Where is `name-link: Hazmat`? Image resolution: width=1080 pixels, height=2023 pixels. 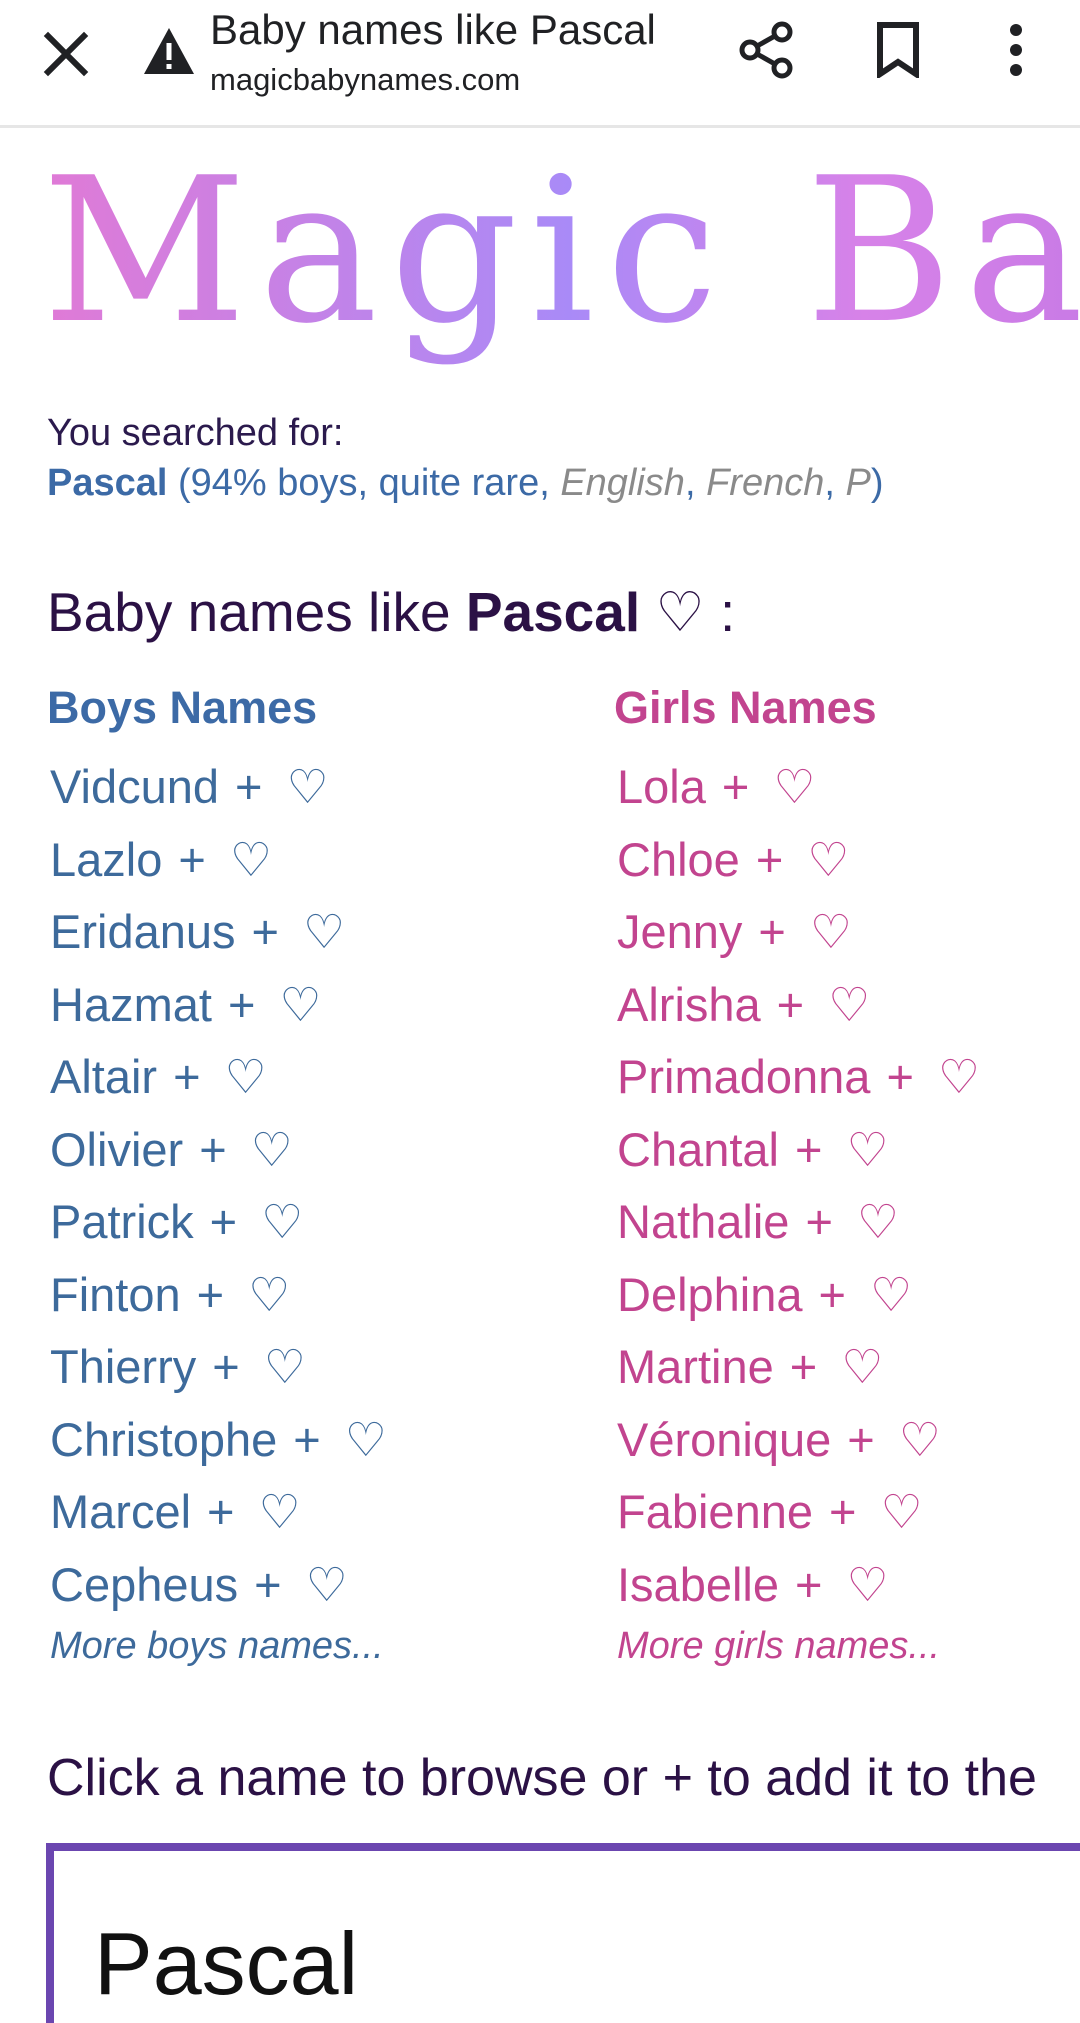
name-link: Hazmat is located at coordinates (131, 1004).